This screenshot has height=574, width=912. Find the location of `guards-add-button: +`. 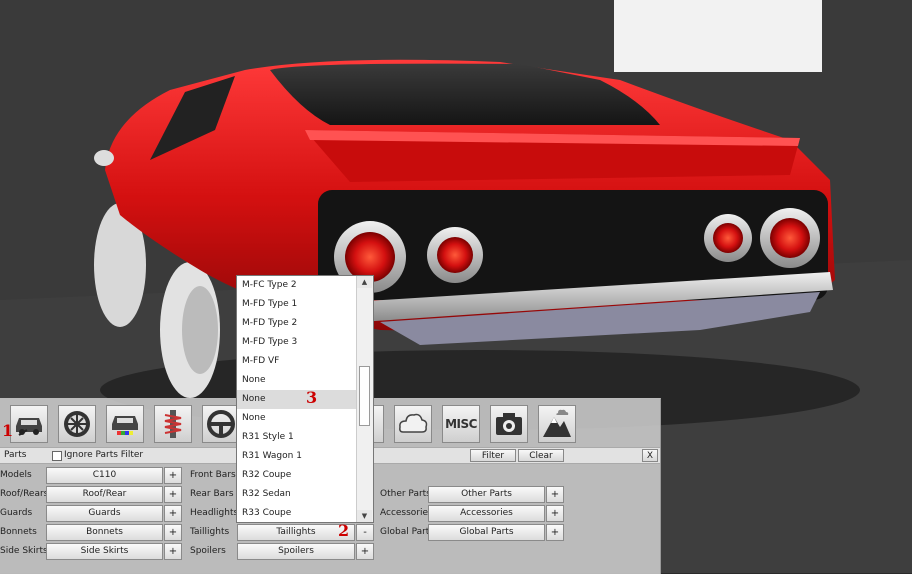

guards-add-button: + is located at coordinates (173, 513).